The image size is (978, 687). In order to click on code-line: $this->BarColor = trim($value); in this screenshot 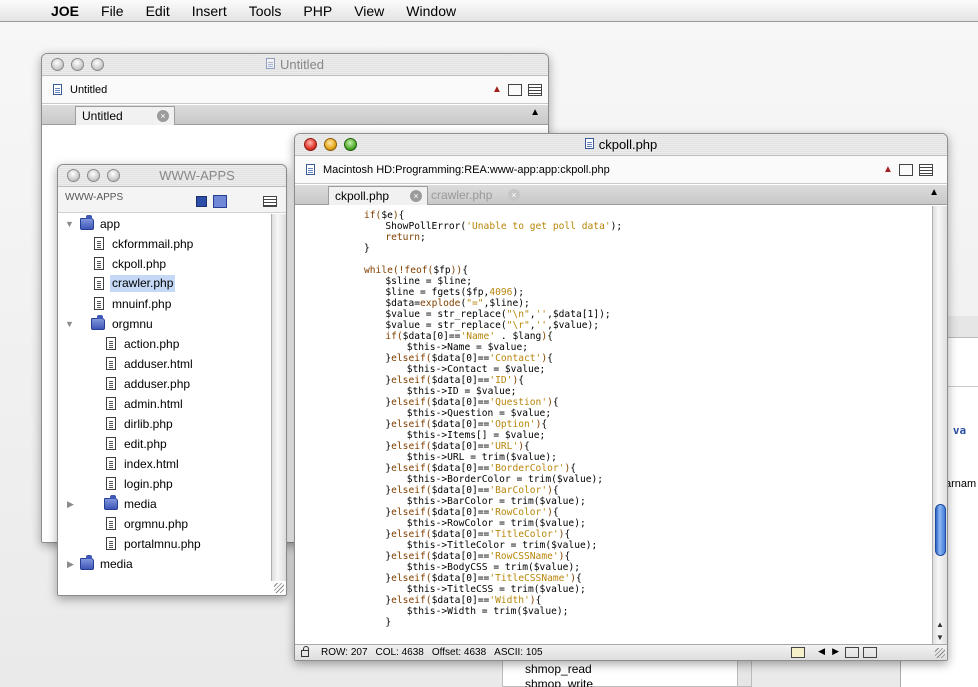, I will do `click(496, 501)`.